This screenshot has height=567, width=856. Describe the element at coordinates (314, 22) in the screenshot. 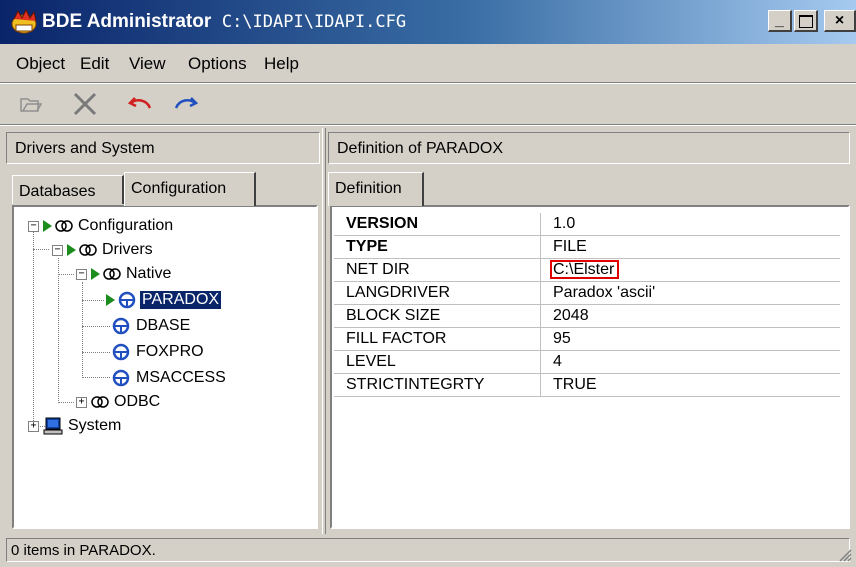

I see `title-file-path: C:\IDAPI\IDAPI.CFG` at that location.